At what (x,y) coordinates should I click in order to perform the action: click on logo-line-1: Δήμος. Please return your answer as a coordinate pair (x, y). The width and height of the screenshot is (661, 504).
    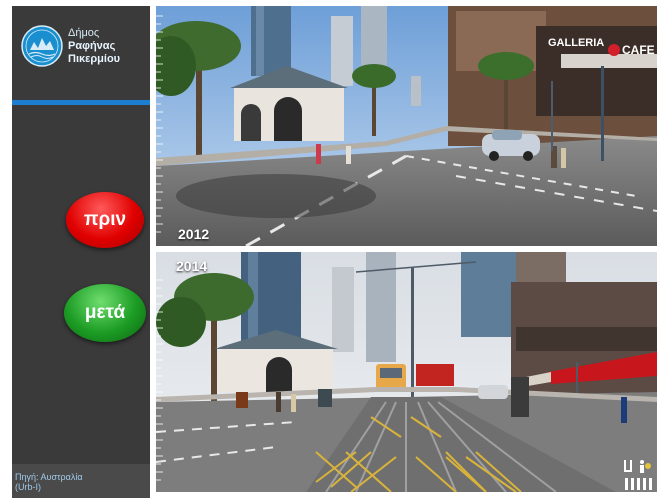
    Looking at the image, I should click on (84, 32).